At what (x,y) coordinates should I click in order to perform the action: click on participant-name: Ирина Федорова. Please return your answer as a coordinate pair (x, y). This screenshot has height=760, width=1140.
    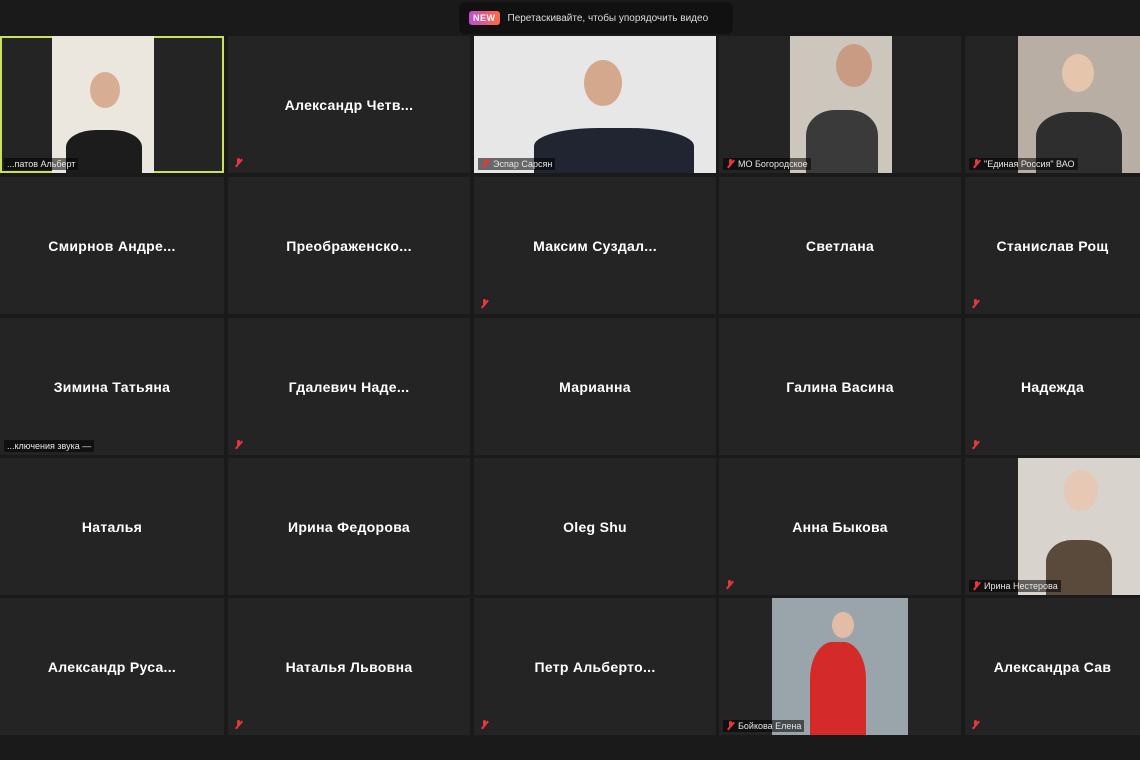
    Looking at the image, I should click on (349, 526).